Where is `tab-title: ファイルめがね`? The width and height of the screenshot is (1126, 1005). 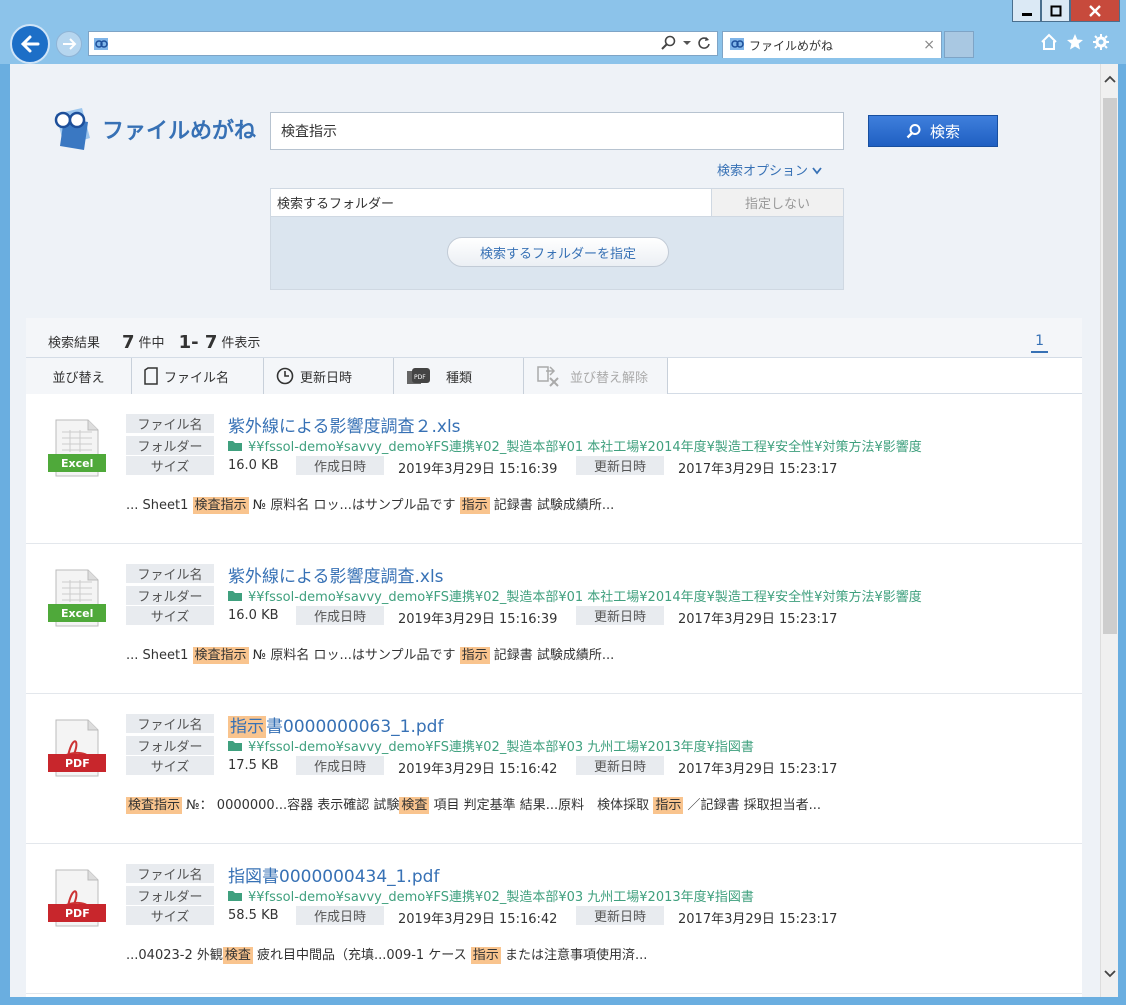
tab-title: ファイルめがね is located at coordinates (791, 45).